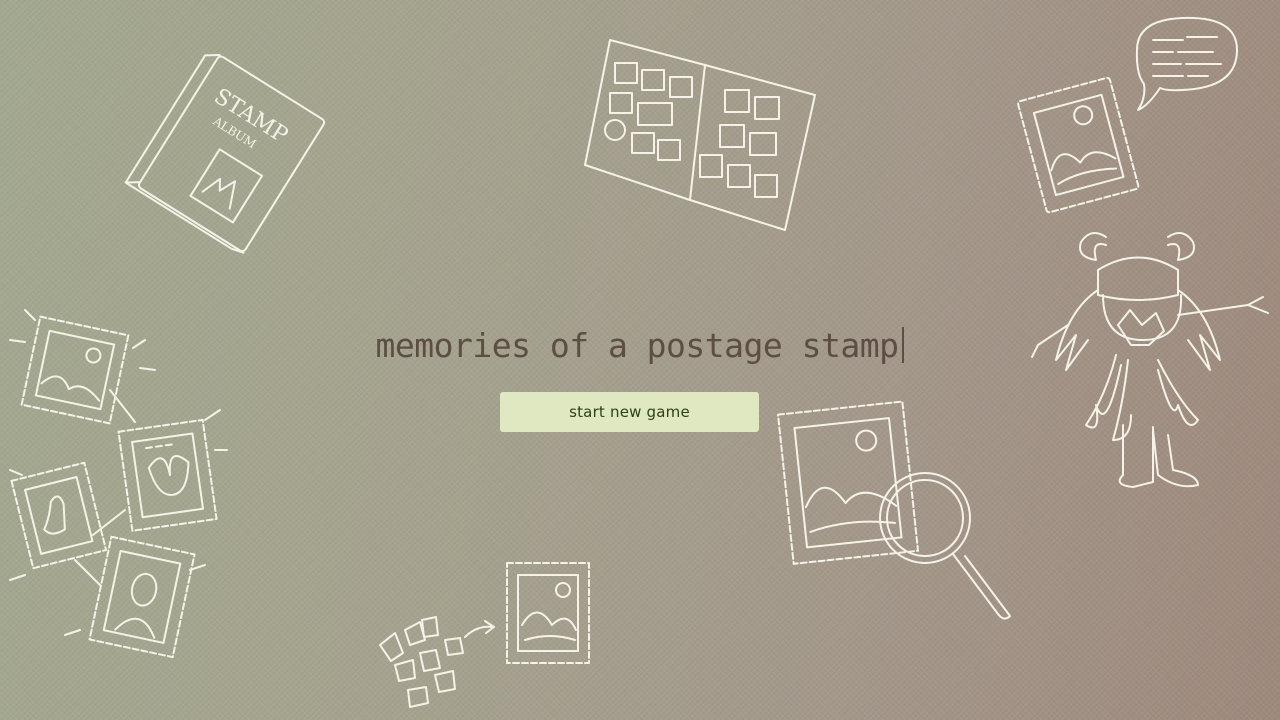  What do you see at coordinates (903, 345) in the screenshot?
I see `text-cursor` at bounding box center [903, 345].